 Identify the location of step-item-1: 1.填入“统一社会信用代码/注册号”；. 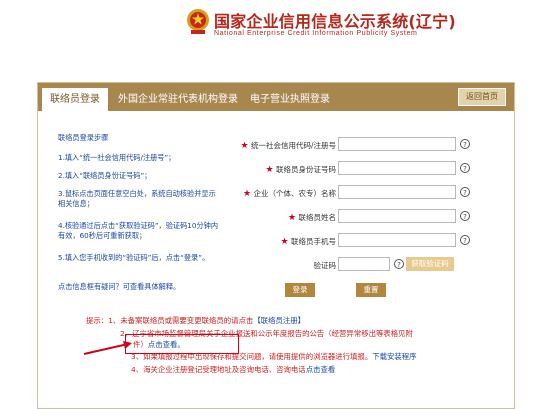
(117, 157).